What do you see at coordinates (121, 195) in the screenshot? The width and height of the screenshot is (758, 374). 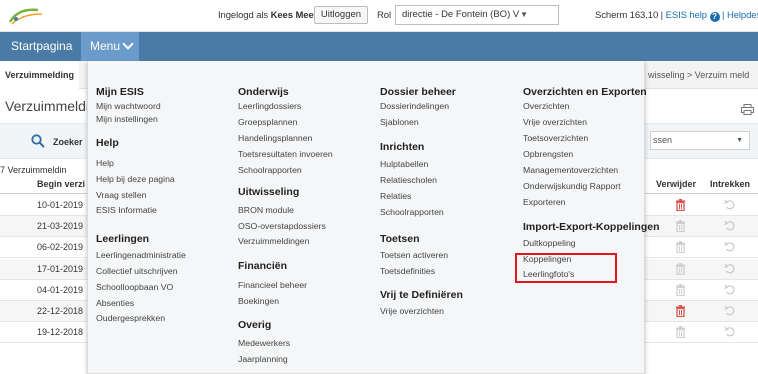 I see `menu-item: Vraag stellen` at bounding box center [121, 195].